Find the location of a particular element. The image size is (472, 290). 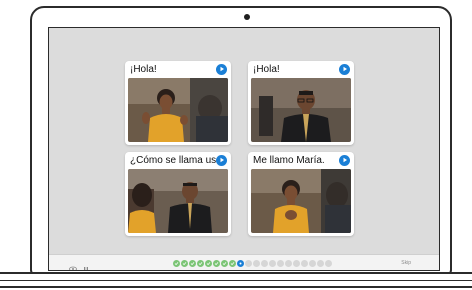

photo-woman-answering is located at coordinates (301, 201).